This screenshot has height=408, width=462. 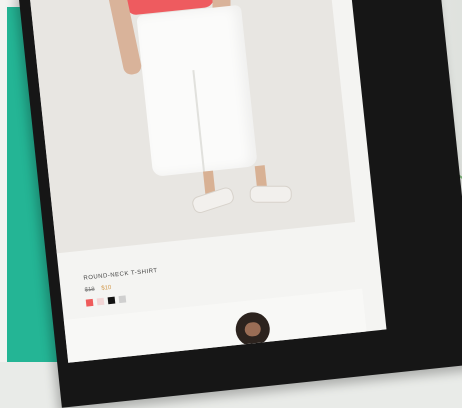 I want to click on product-price: $18 $10, so click(x=97, y=289).